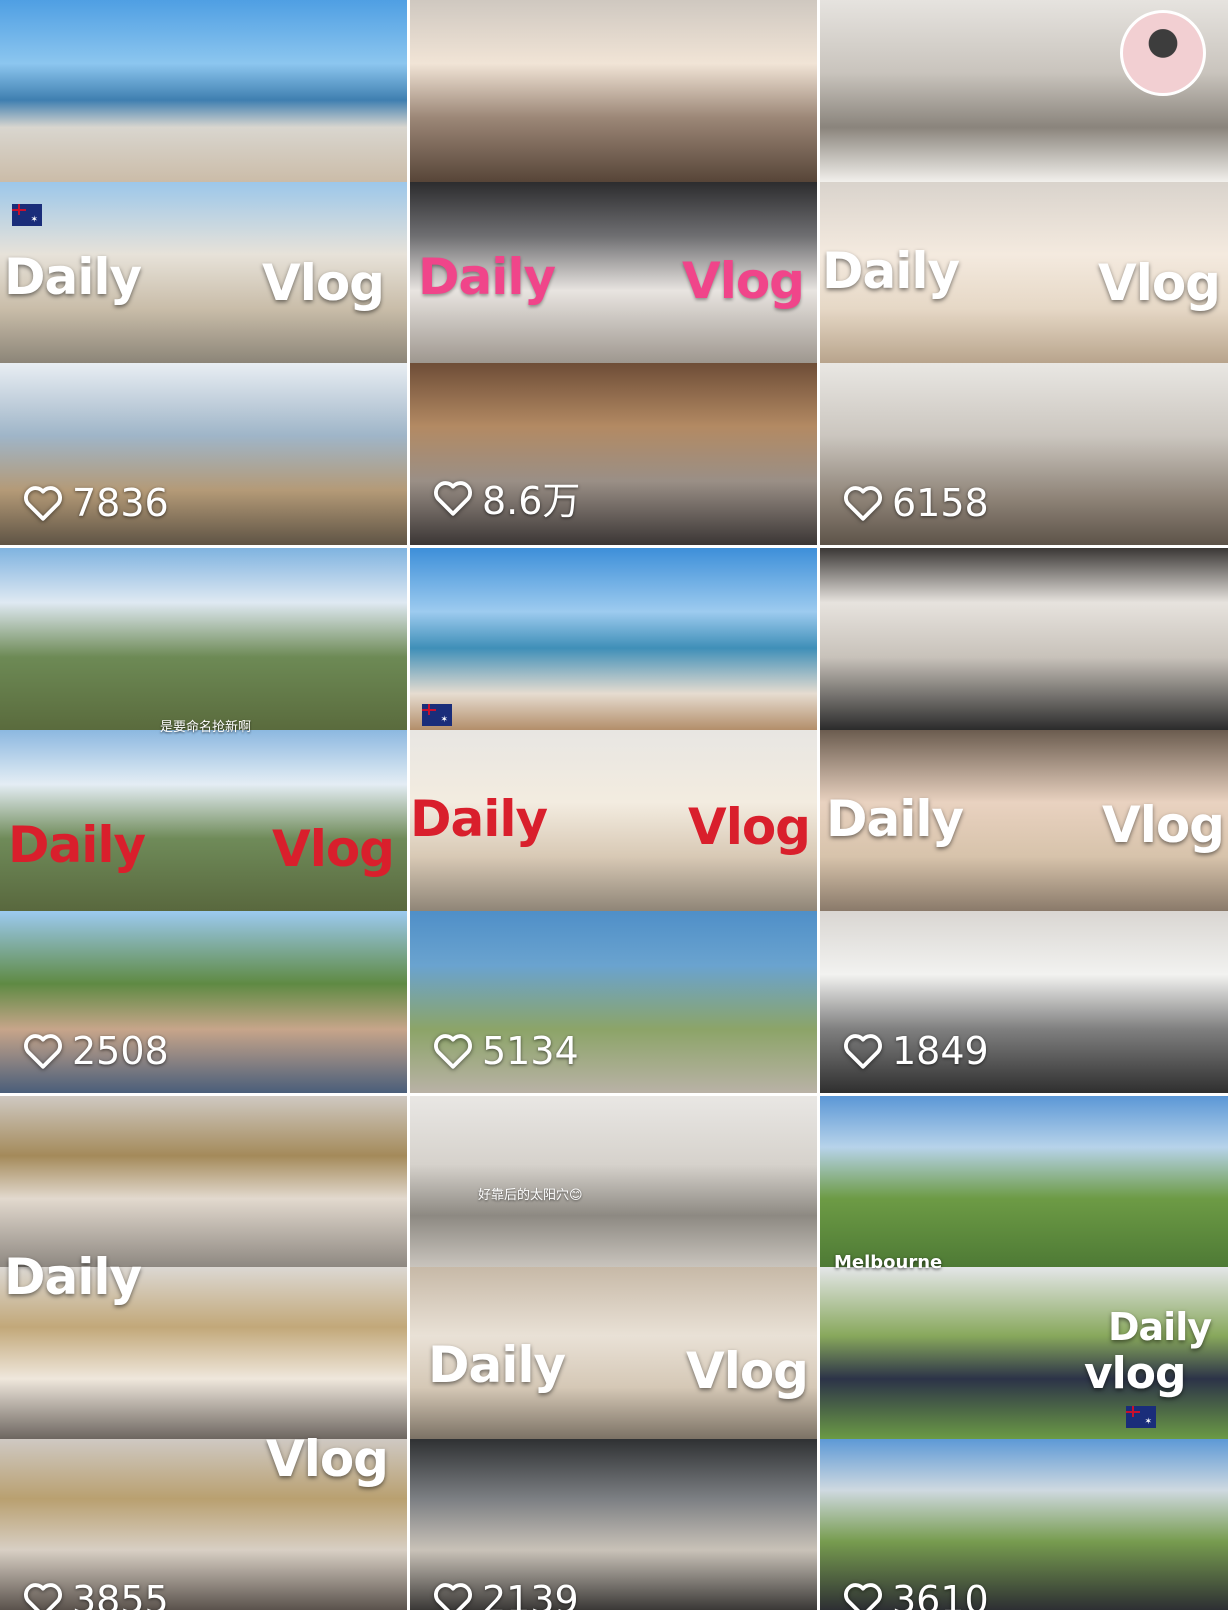  What do you see at coordinates (120, 503) in the screenshot?
I see `like-count-value: 7836` at bounding box center [120, 503].